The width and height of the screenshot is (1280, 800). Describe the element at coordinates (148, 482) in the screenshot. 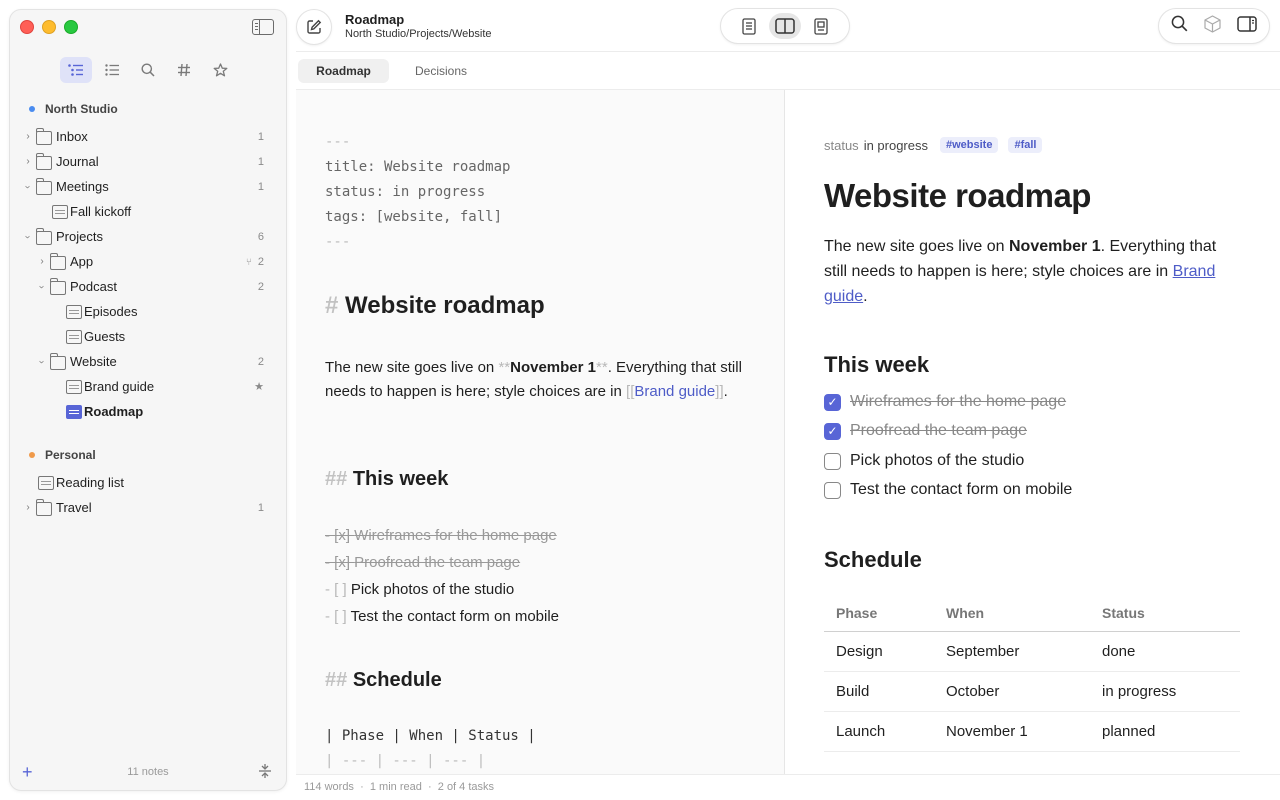

I see `sidebar-item-reading-list: Reading list` at that location.